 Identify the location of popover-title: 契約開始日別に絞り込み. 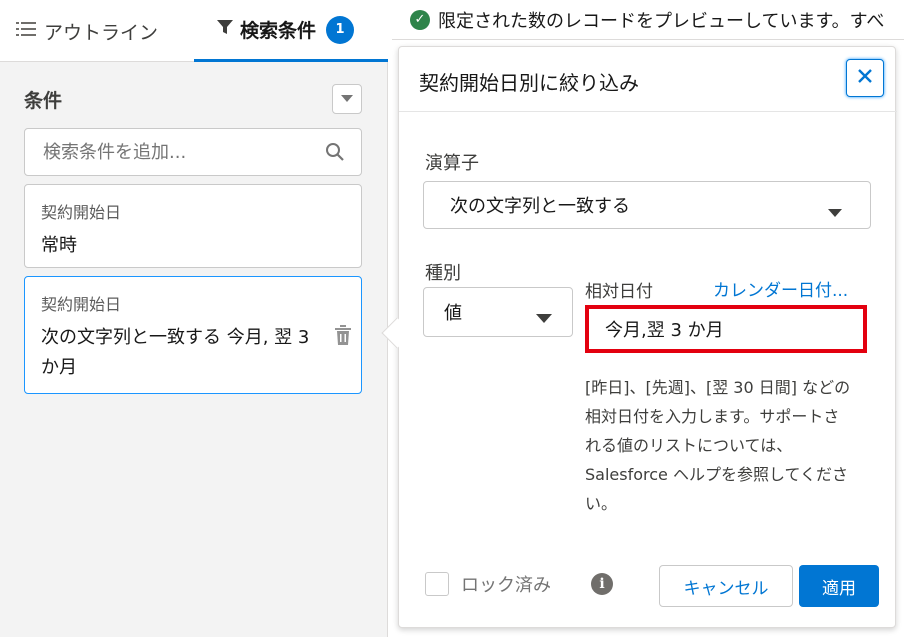
(529, 83).